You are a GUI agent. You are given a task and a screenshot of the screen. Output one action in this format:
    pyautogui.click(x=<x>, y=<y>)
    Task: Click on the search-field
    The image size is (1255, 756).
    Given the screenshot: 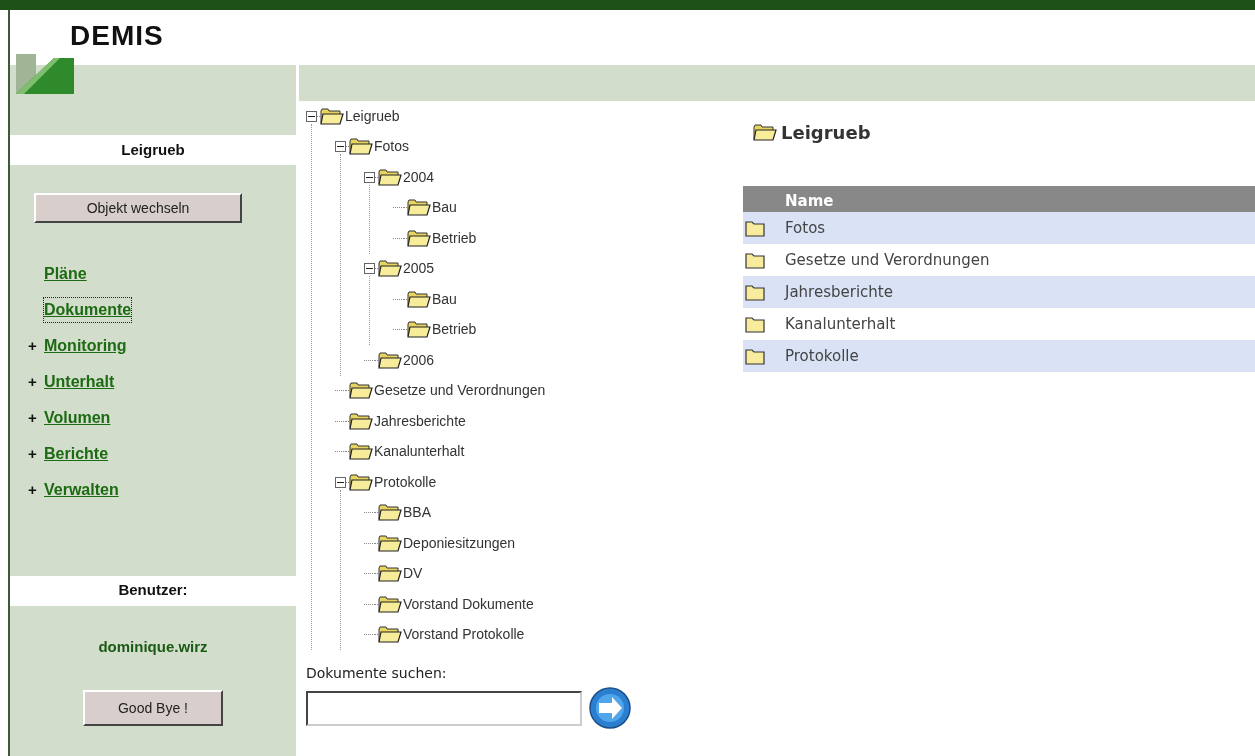 What is the action you would take?
    pyautogui.click(x=444, y=708)
    